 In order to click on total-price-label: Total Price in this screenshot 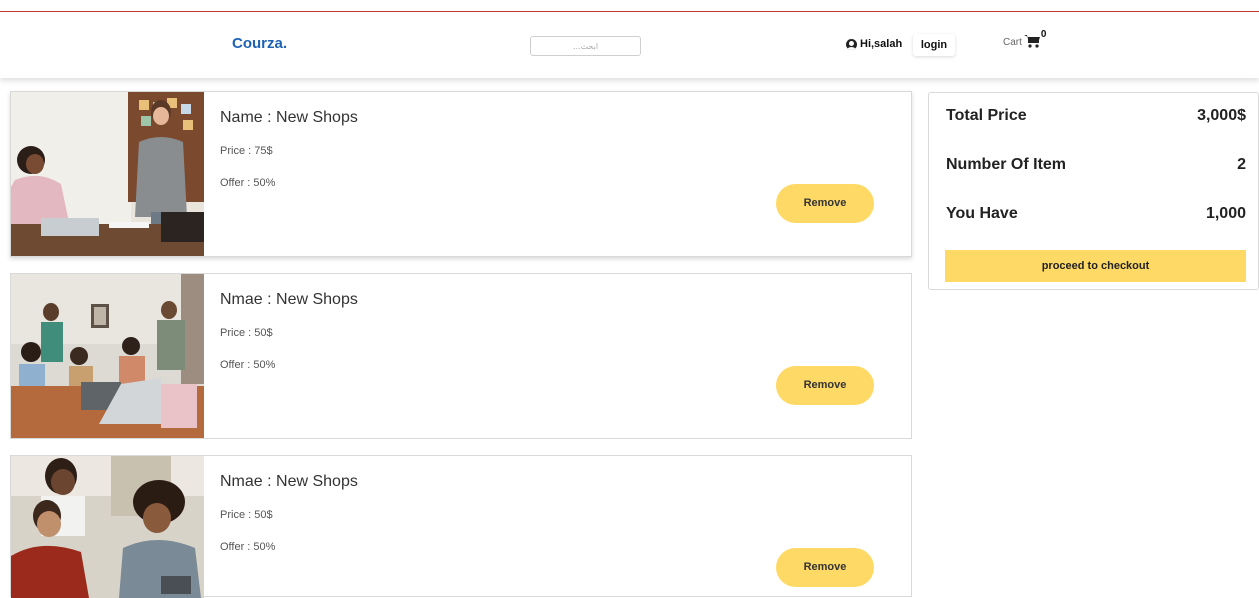, I will do `click(986, 115)`.